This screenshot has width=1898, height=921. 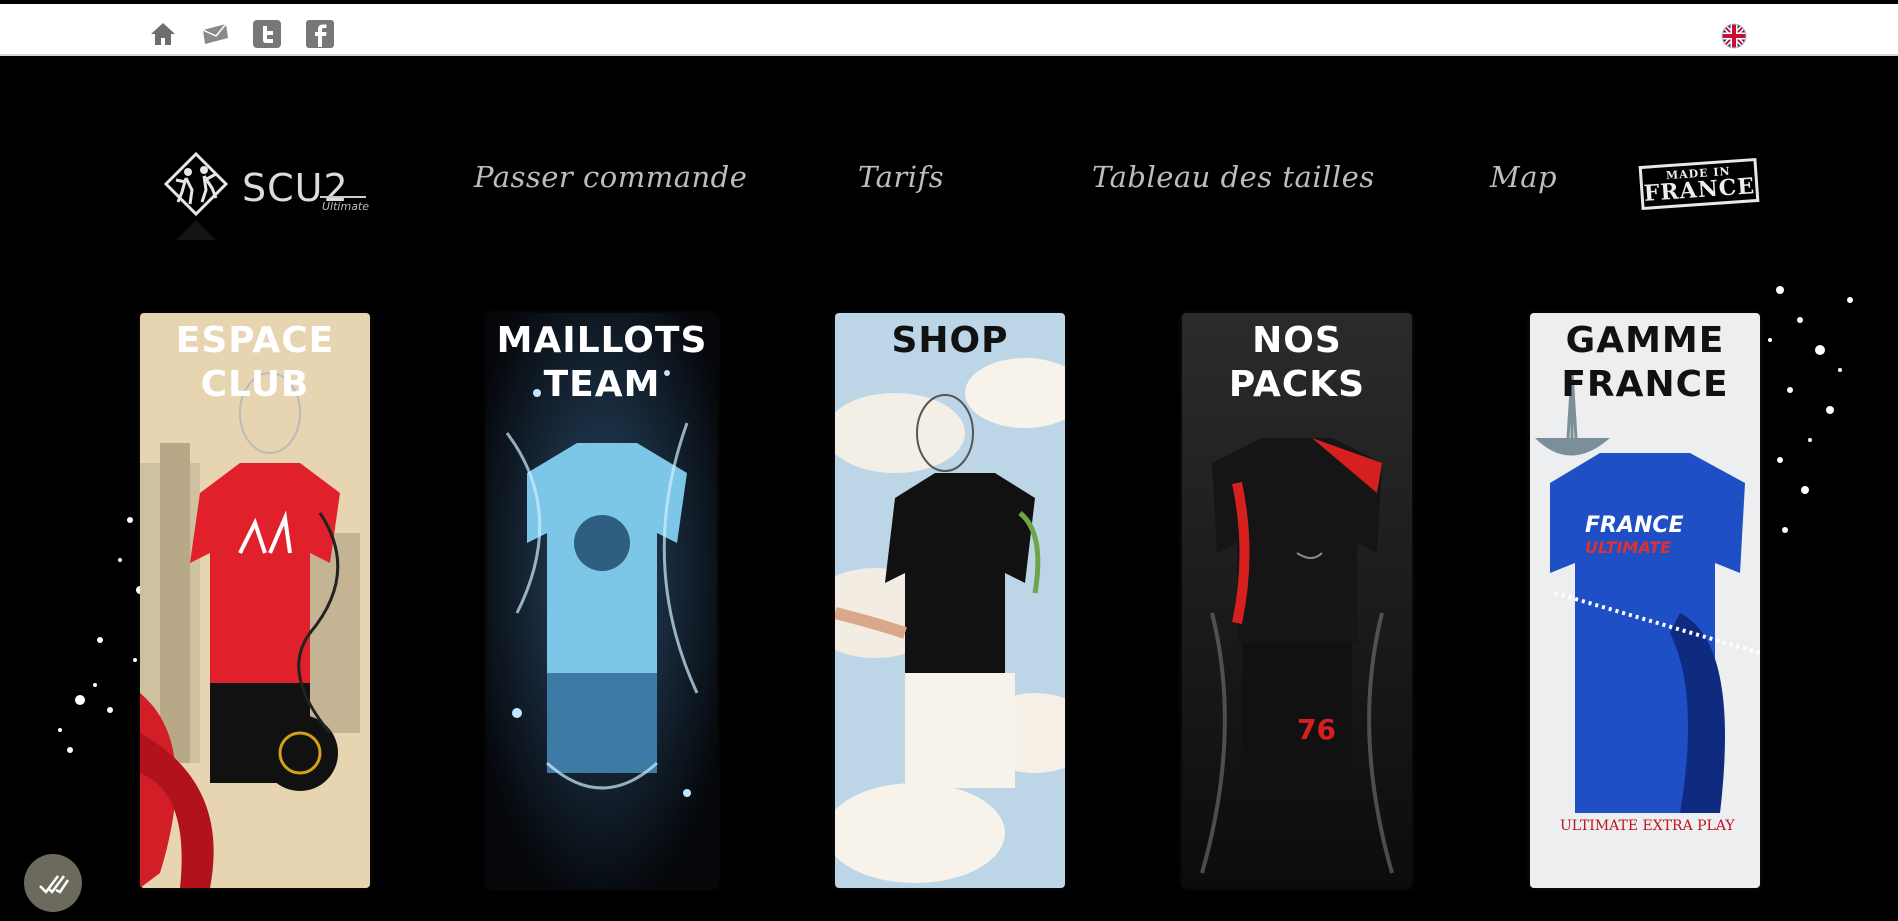 What do you see at coordinates (1734, 36) in the screenshot?
I see `uk-flag-icon` at bounding box center [1734, 36].